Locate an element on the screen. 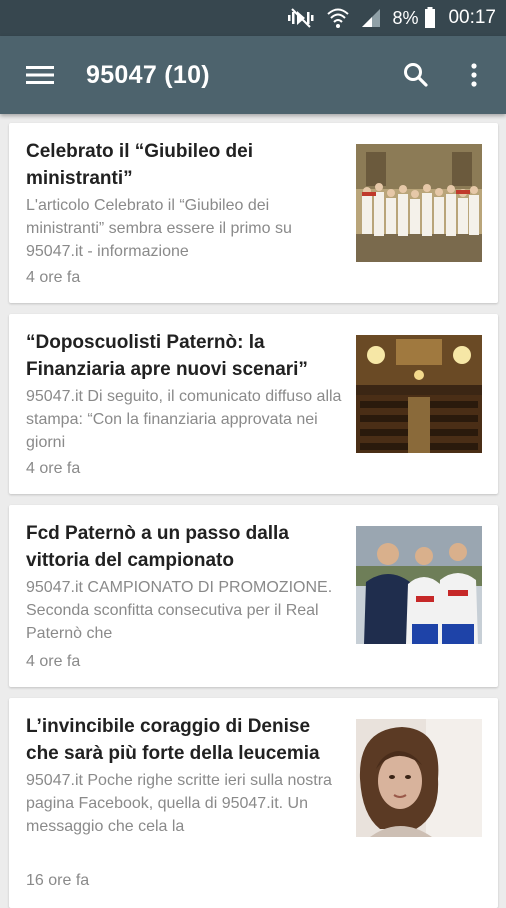  battery-icon is located at coordinates (430, 18).